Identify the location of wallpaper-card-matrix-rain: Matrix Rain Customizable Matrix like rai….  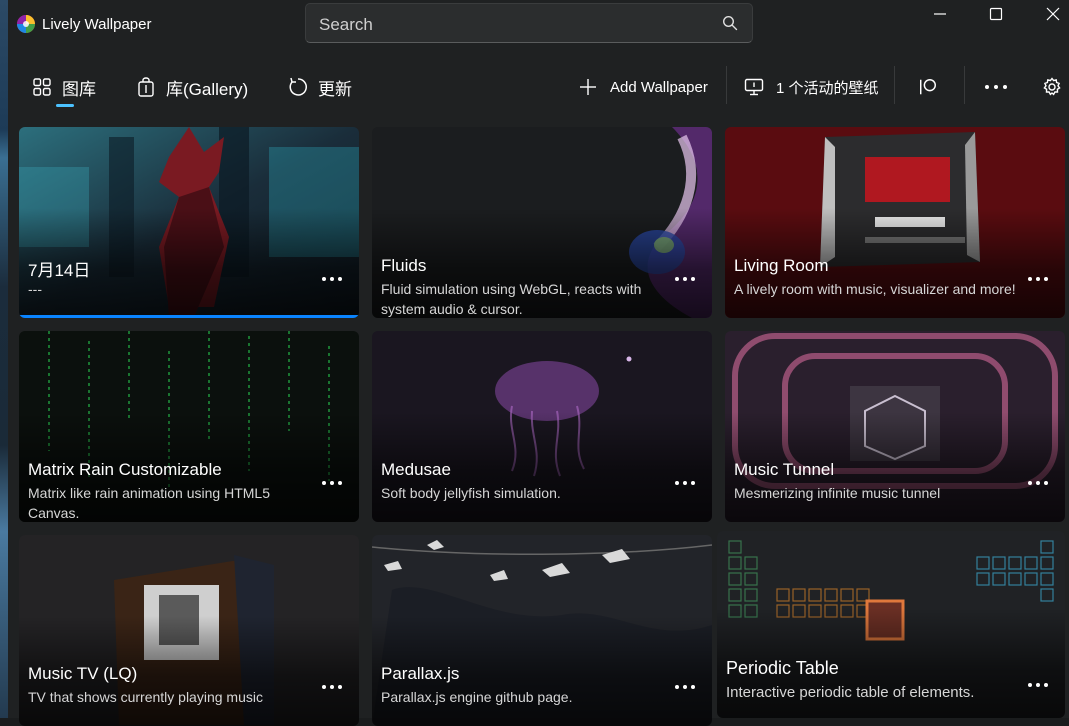
(189, 426).